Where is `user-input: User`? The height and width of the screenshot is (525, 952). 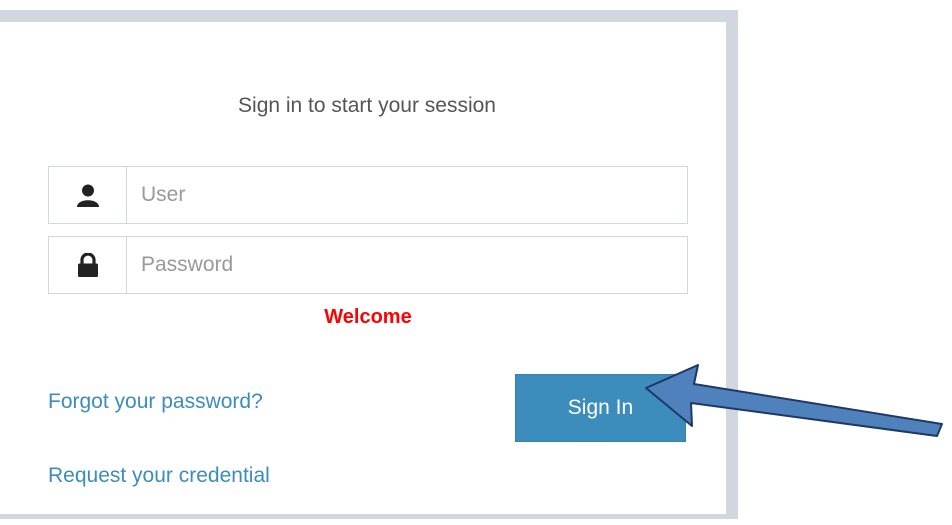 user-input: User is located at coordinates (163, 195).